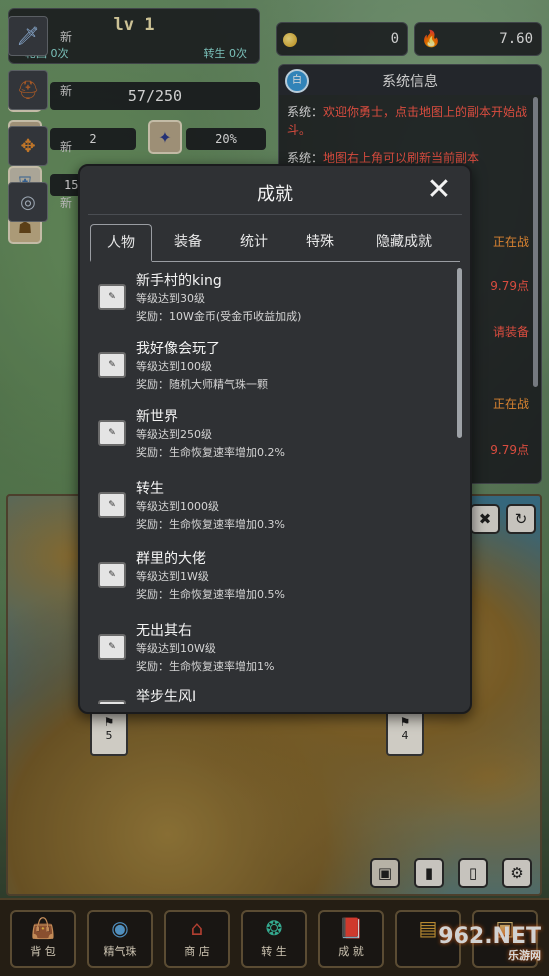  Describe the element at coordinates (120, 928) in the screenshot. I see `orb-icon: ◉` at that location.